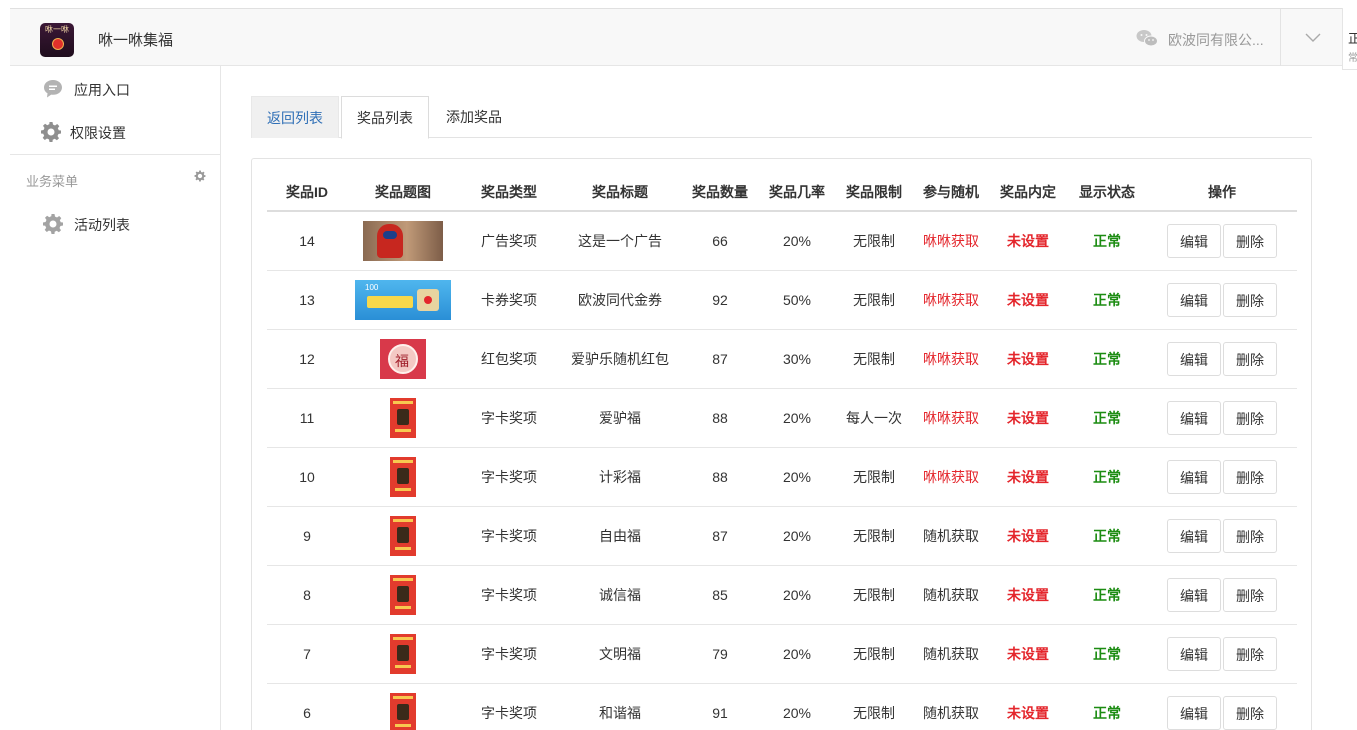 The height and width of the screenshot is (730, 1357). I want to click on prize-title: 文明福, so click(620, 654).